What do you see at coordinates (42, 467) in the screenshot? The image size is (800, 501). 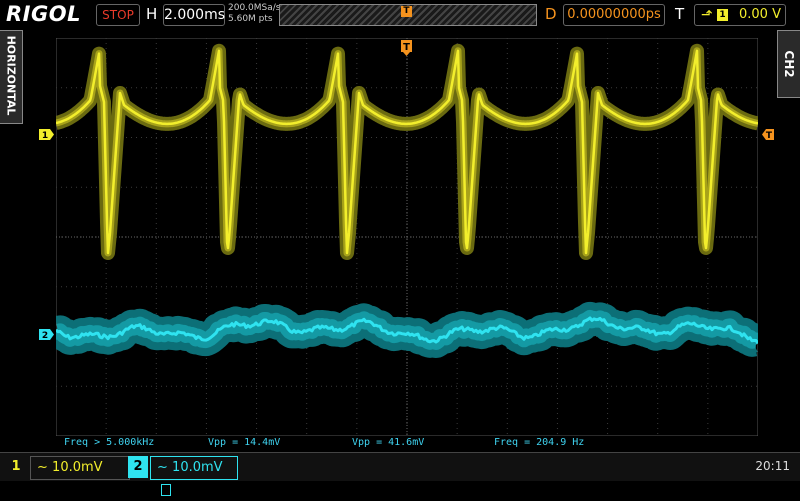 I see `ch1-coupling-icon: ~` at bounding box center [42, 467].